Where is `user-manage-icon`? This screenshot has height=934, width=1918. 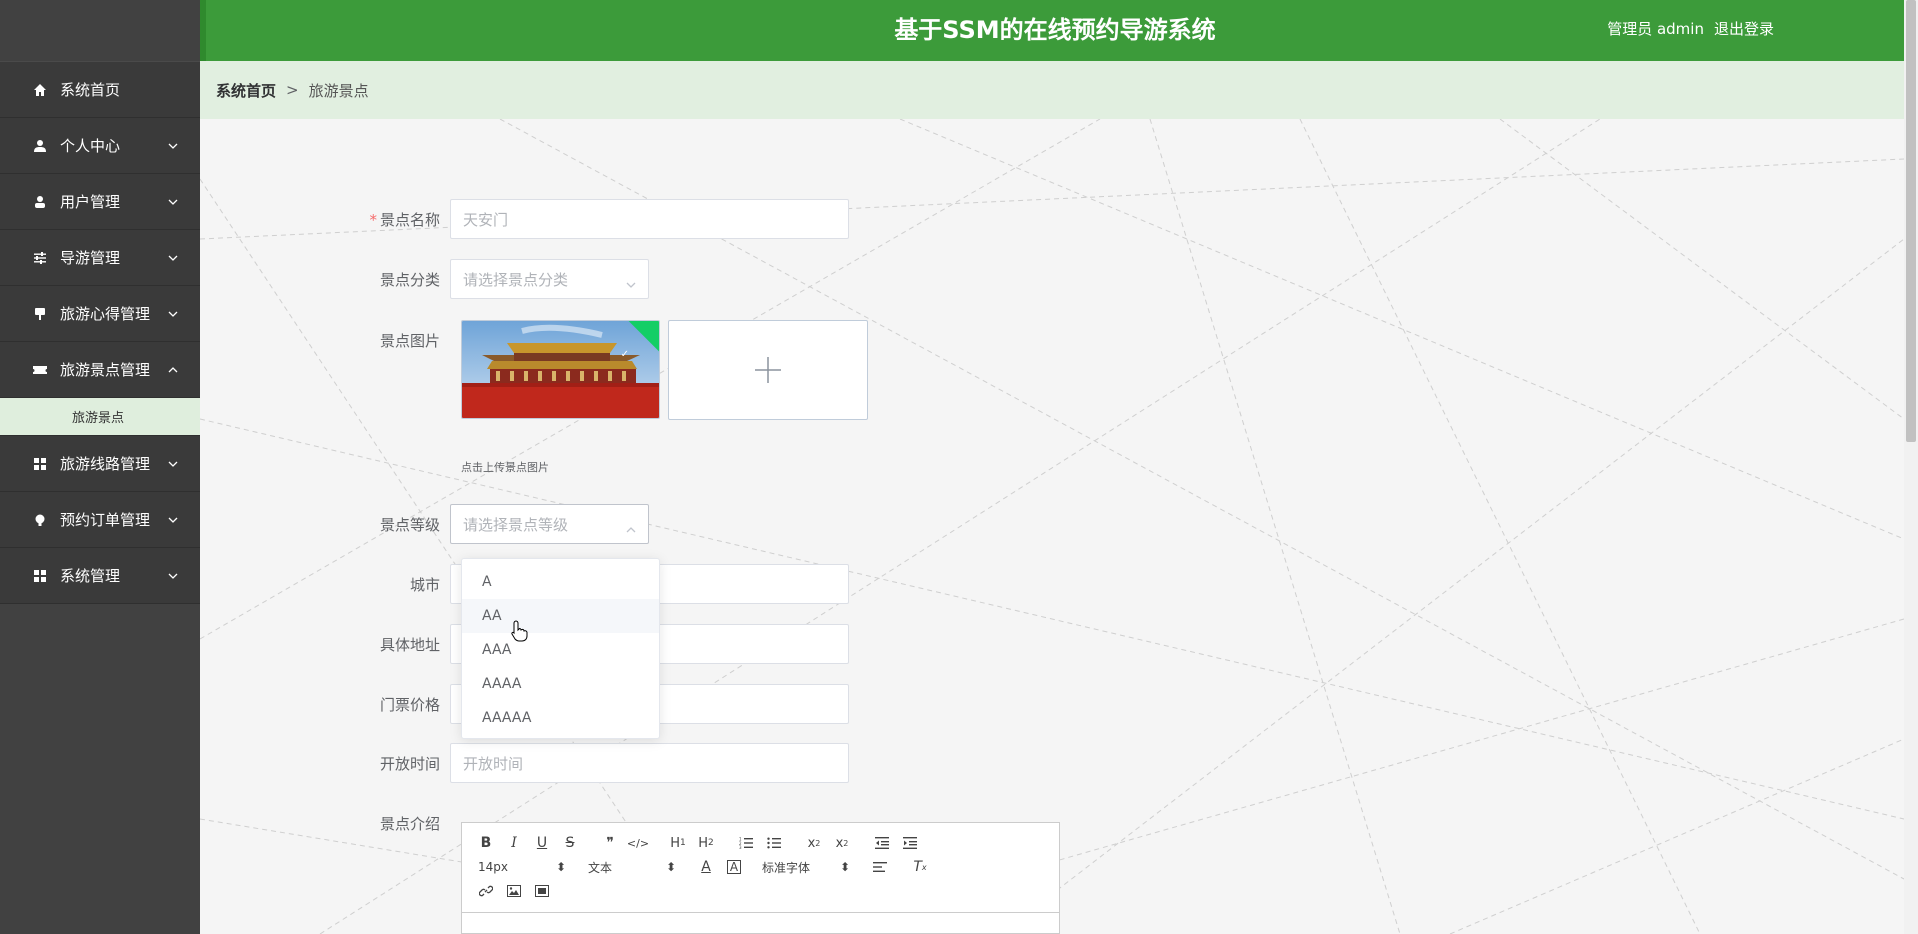 user-manage-icon is located at coordinates (40, 202).